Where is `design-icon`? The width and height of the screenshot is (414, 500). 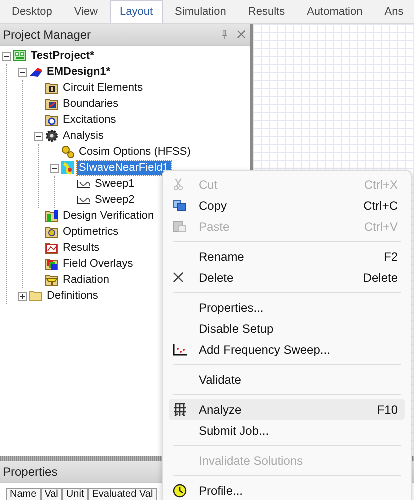
design-icon is located at coordinates (36, 72).